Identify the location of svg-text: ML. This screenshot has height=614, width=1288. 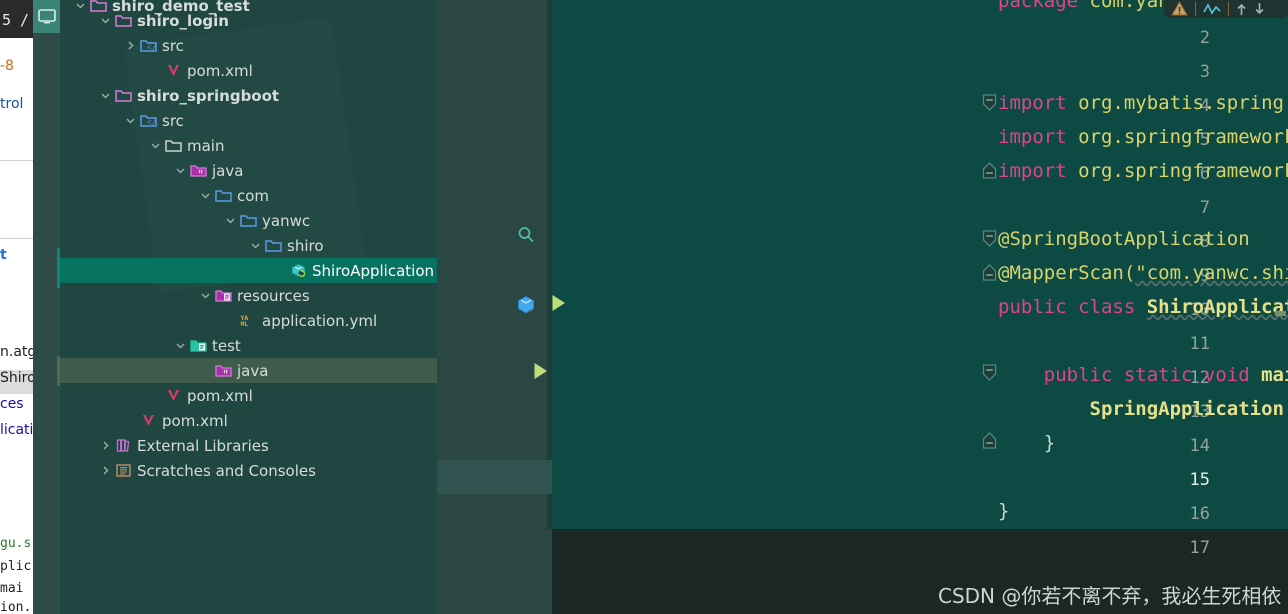
(244, 324).